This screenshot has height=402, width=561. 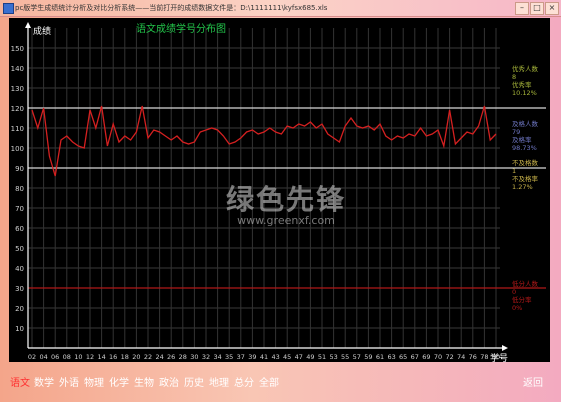 I want to click on x-tick-label: 53, so click(x=333, y=357).